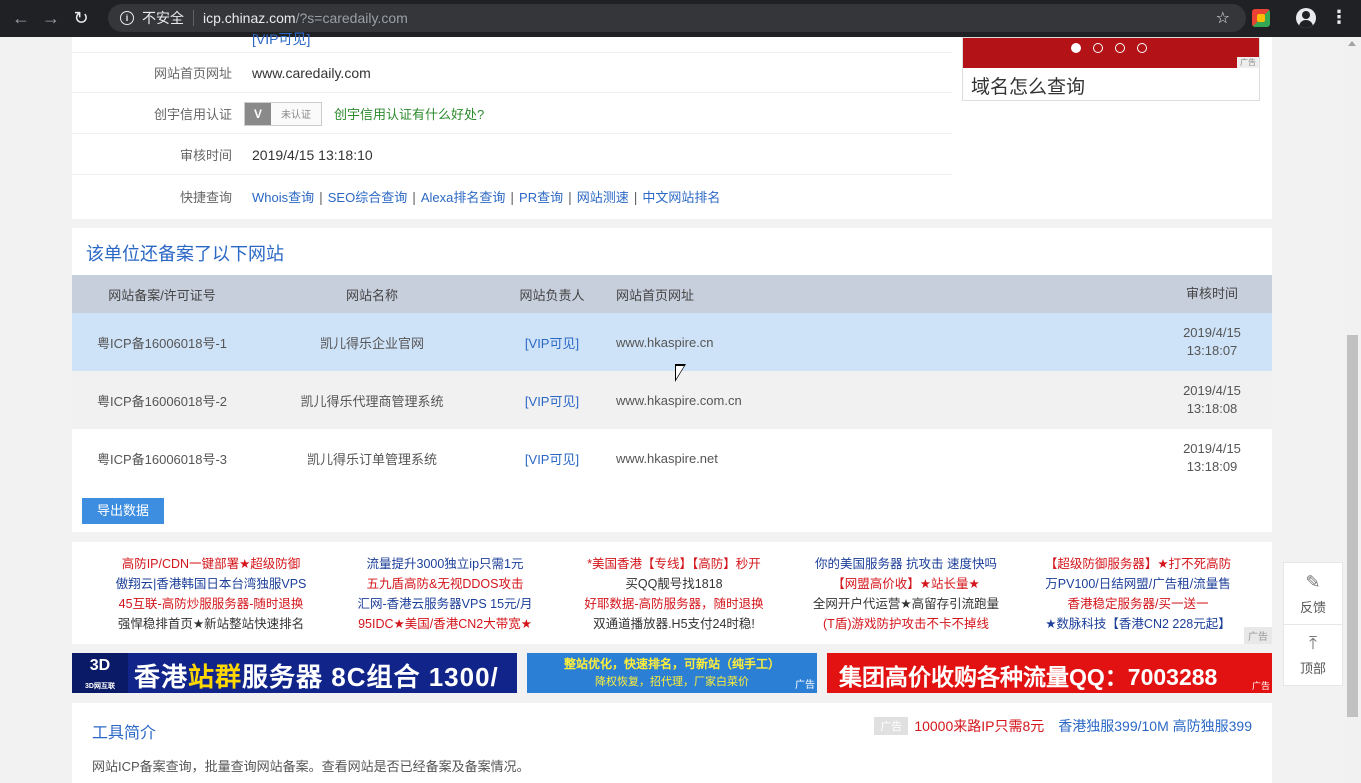 This screenshot has height=783, width=1361. I want to click on ad-link: 45互联-高防炒服服务器-随时退换, so click(211, 604).